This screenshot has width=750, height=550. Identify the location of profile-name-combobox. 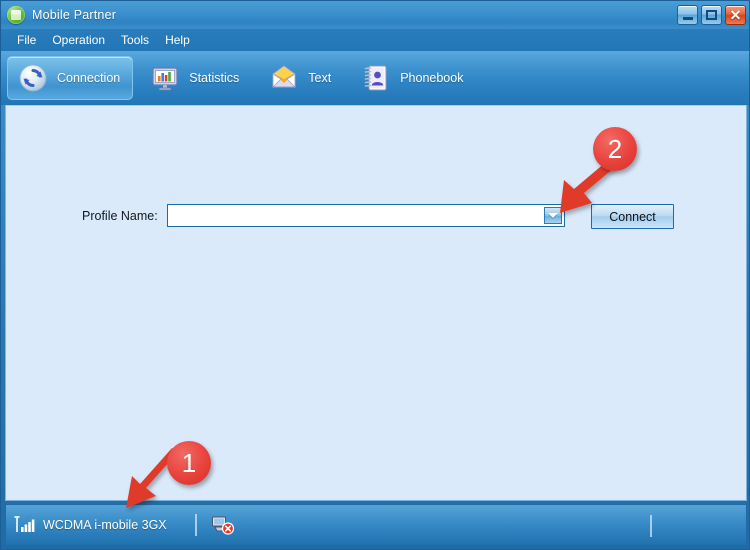
(365, 215).